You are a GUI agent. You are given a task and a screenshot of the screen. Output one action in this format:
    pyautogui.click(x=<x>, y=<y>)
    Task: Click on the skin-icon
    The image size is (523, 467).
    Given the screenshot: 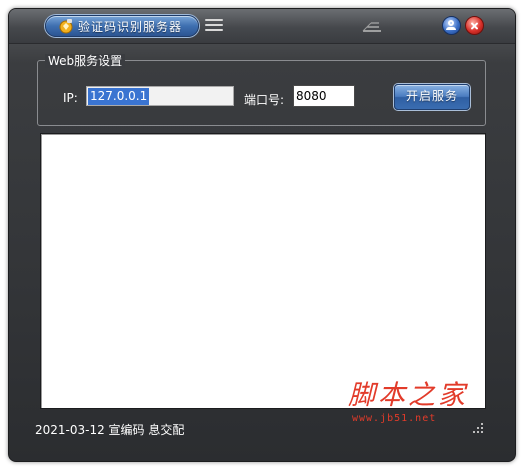 What is the action you would take?
    pyautogui.click(x=372, y=27)
    